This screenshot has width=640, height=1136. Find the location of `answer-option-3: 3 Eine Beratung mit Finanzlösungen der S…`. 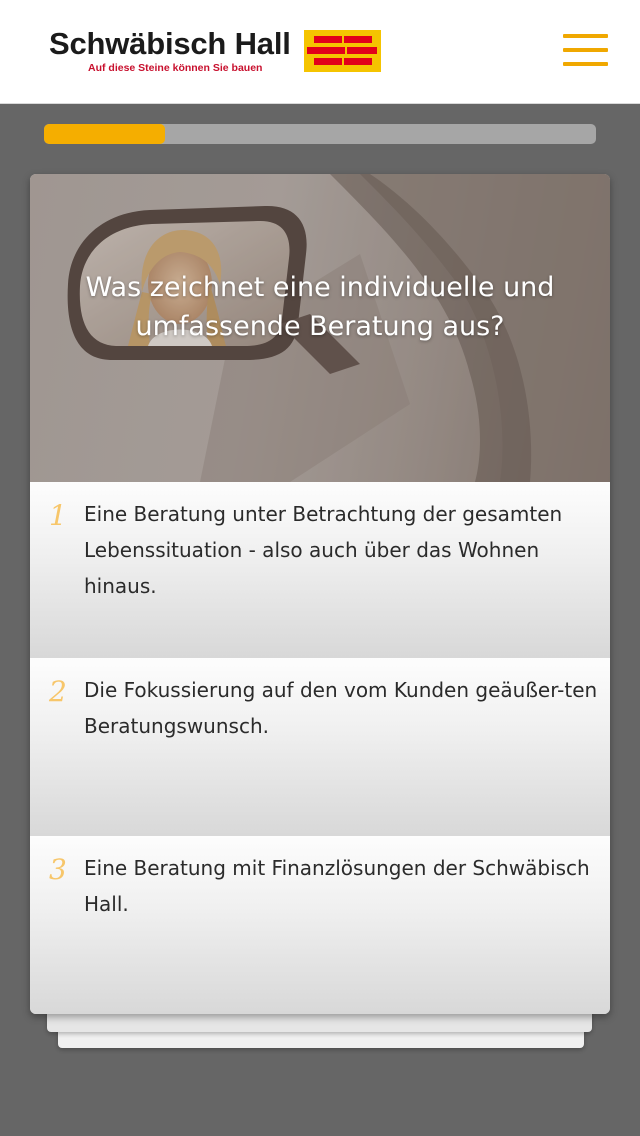

answer-option-3: 3 Eine Beratung mit Finanzlösungen der S… is located at coordinates (320, 925).